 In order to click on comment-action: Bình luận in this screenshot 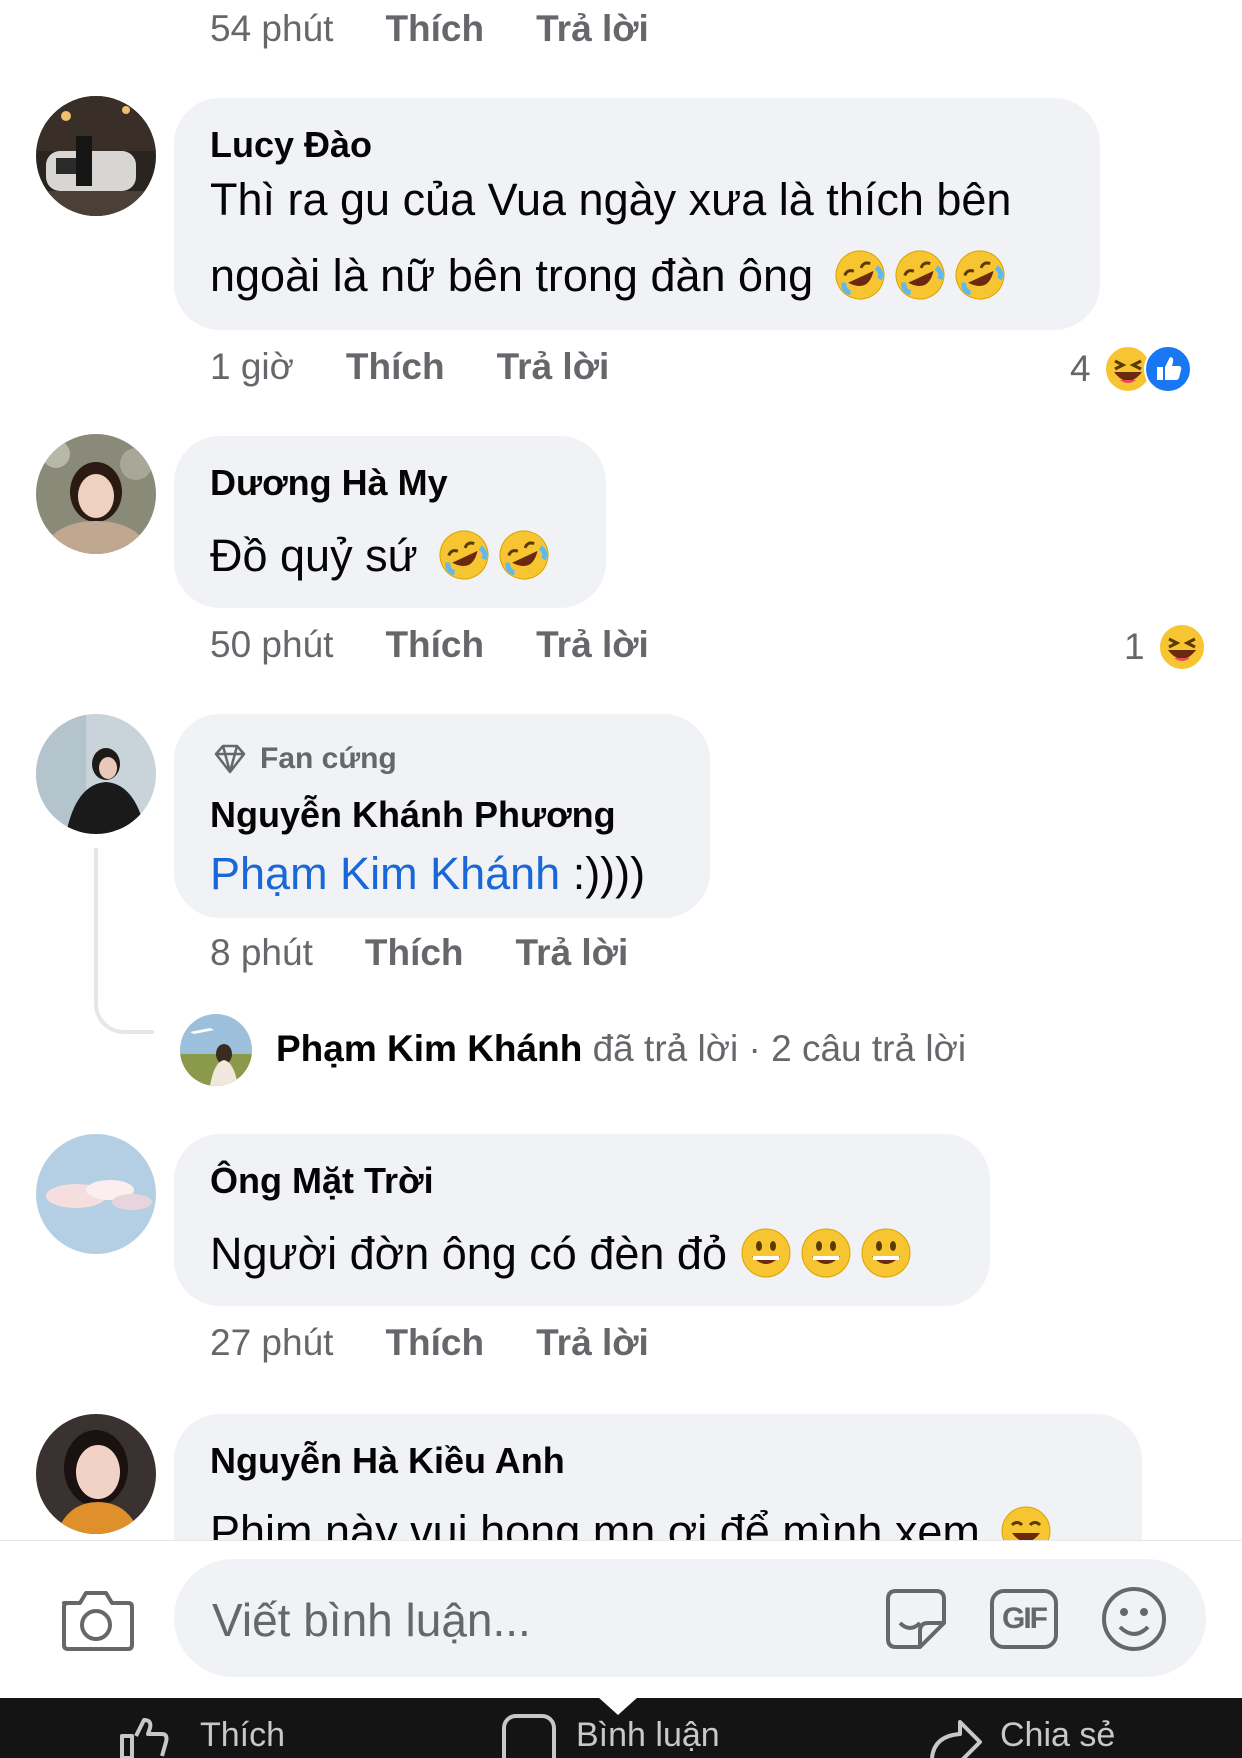, I will do `click(610, 1735)`.